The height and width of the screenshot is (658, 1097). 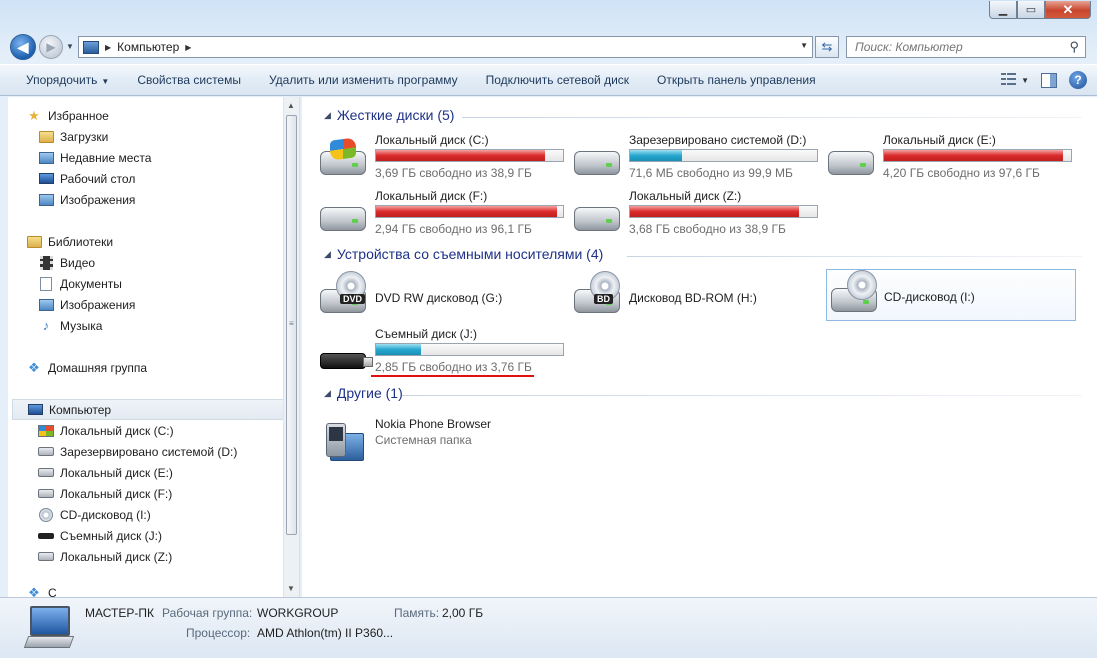 What do you see at coordinates (557, 80) in the screenshot?
I see `map-network-drive-button: Подключить сетевой диск` at bounding box center [557, 80].